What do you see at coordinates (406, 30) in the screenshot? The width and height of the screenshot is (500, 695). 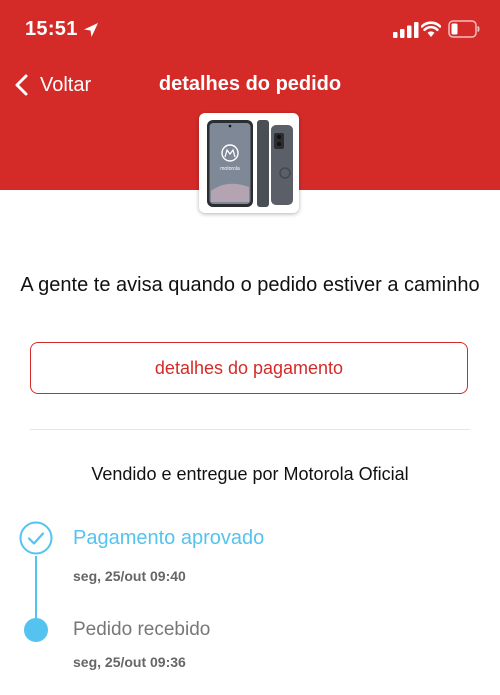 I see `cellular-signal-icon` at bounding box center [406, 30].